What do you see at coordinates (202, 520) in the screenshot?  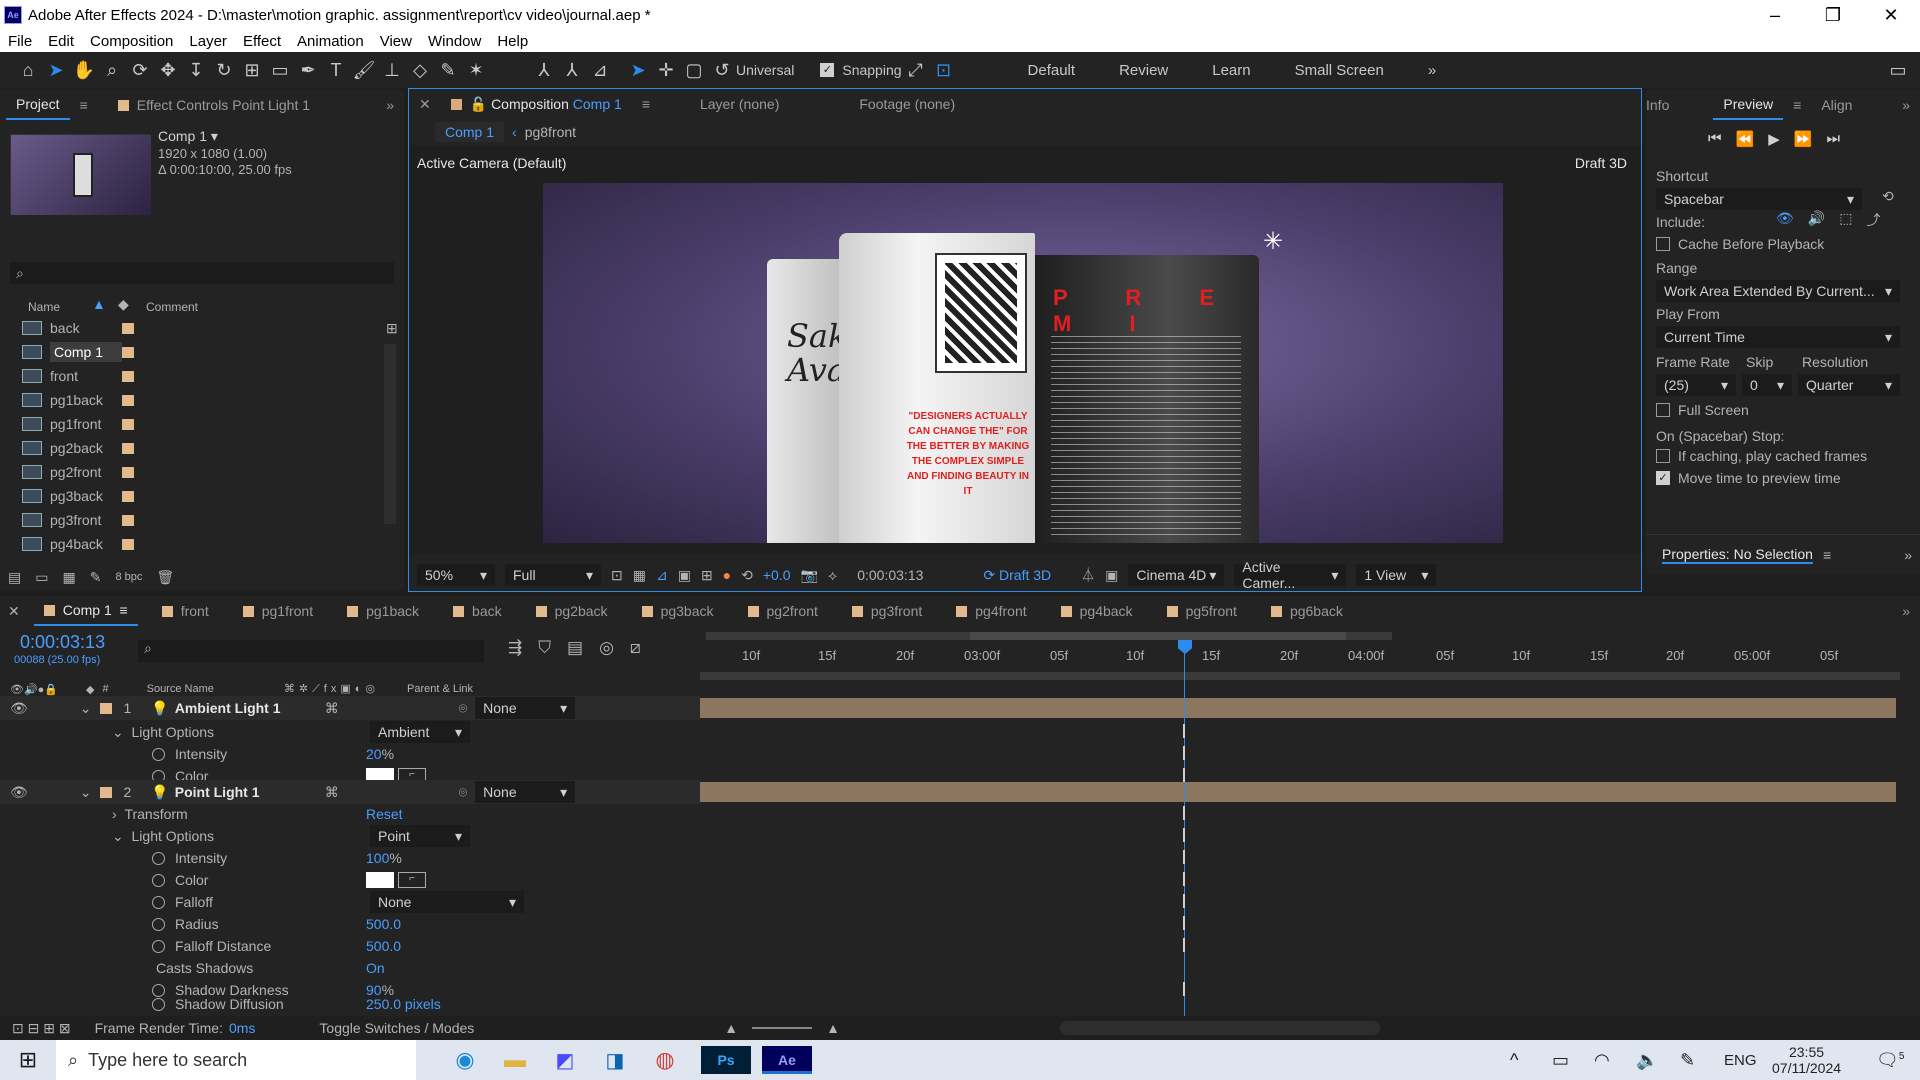 I see `project-item: pg3front` at bounding box center [202, 520].